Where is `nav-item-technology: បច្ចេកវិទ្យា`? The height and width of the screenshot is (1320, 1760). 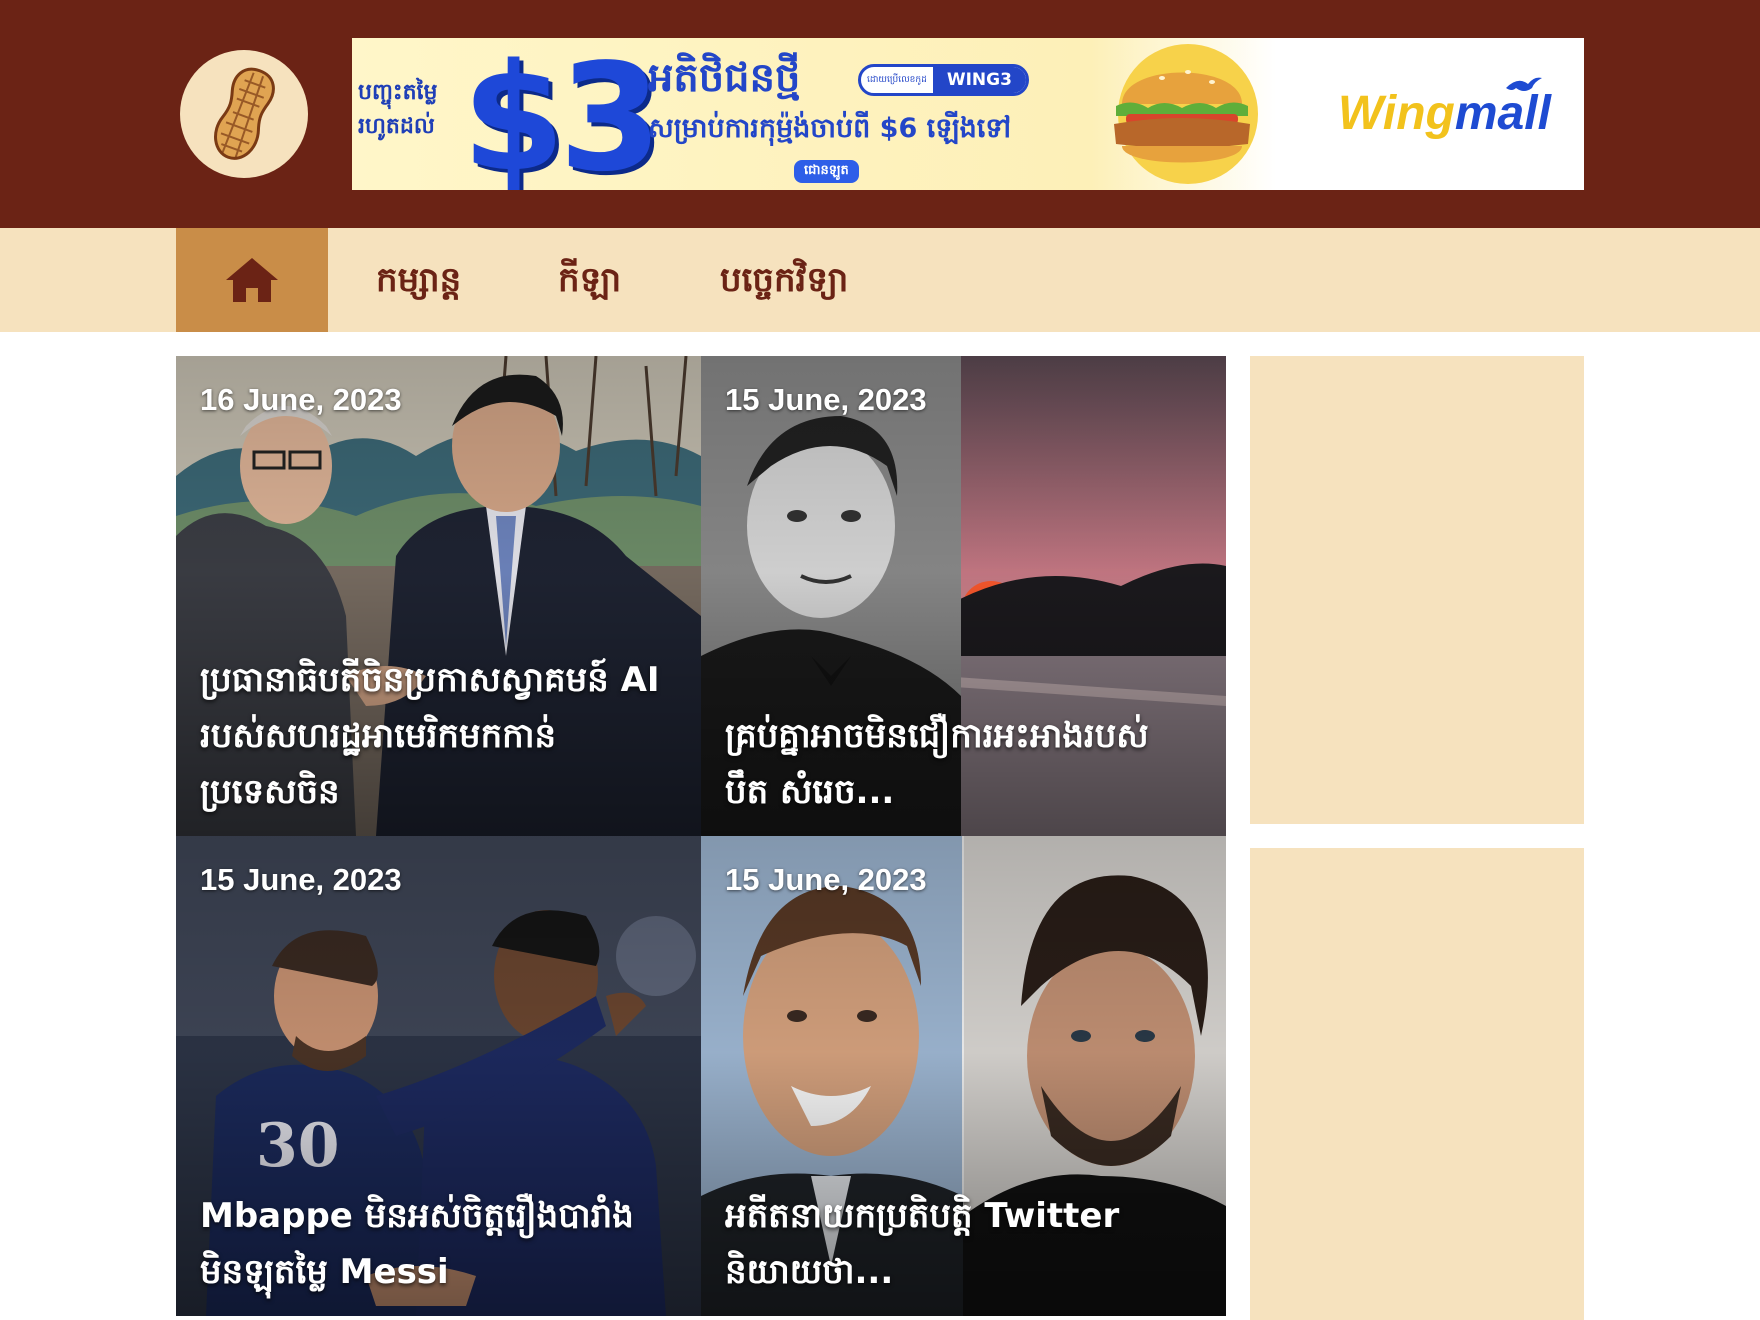
nav-item-technology: បច្ចេកវិទ្យា is located at coordinates (784, 280).